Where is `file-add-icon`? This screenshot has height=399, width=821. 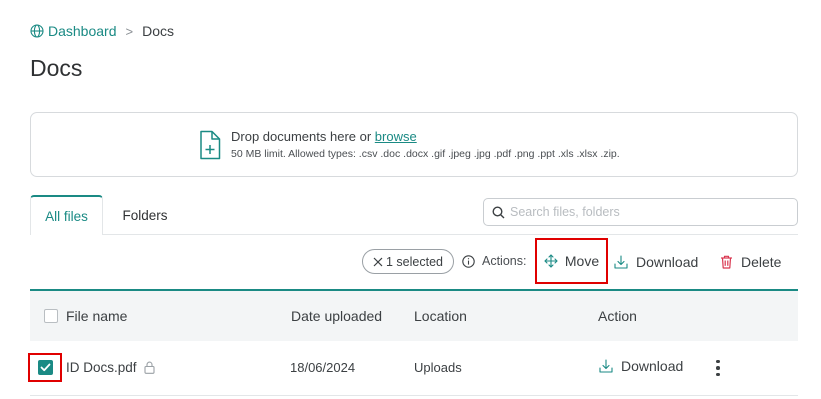
file-add-icon is located at coordinates (210, 145).